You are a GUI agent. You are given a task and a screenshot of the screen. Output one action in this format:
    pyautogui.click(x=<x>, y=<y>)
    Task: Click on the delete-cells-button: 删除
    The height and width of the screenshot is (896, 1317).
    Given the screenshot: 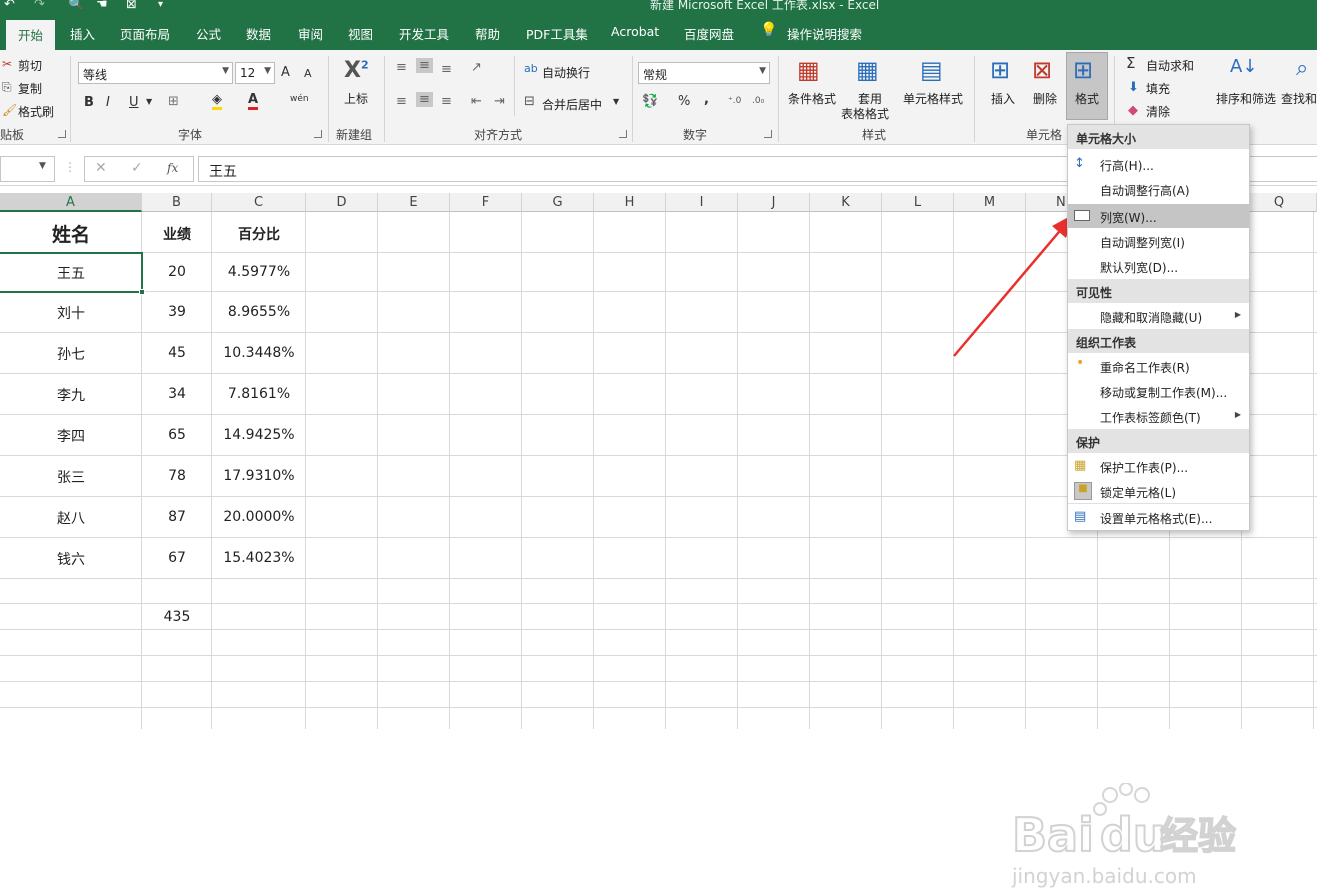 What is the action you would take?
    pyautogui.click(x=1045, y=98)
    